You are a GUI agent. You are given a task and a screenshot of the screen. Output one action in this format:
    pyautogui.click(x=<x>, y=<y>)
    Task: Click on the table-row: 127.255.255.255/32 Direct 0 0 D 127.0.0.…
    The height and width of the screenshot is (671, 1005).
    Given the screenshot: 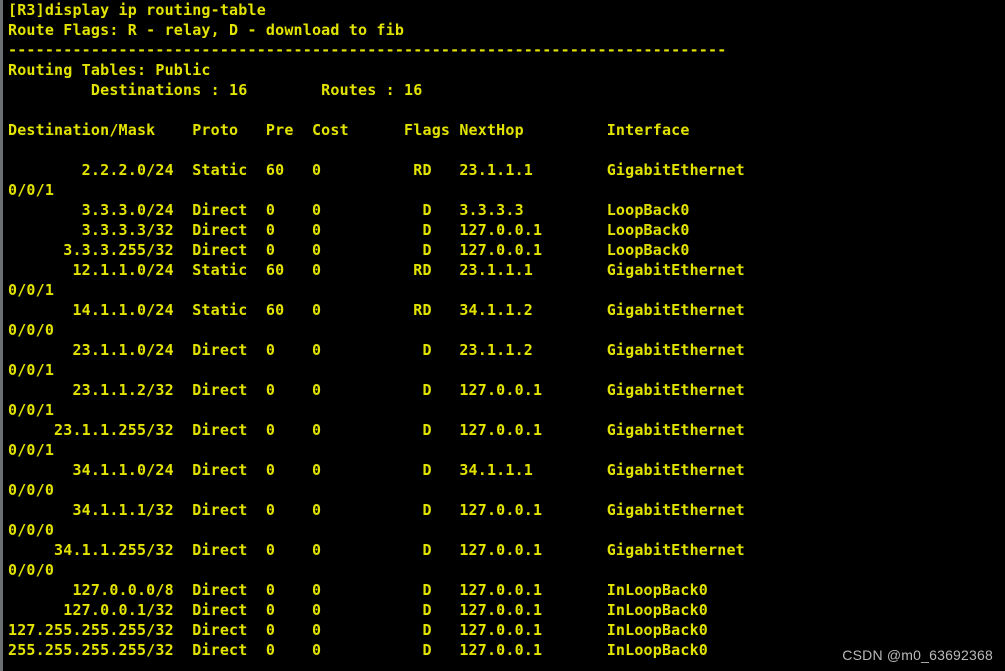 What is the action you would take?
    pyautogui.click(x=358, y=630)
    